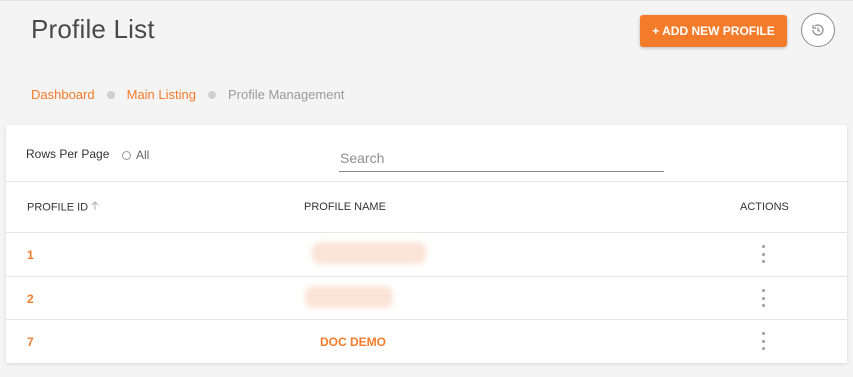 The width and height of the screenshot is (853, 377). I want to click on top-border, so click(426, 0).